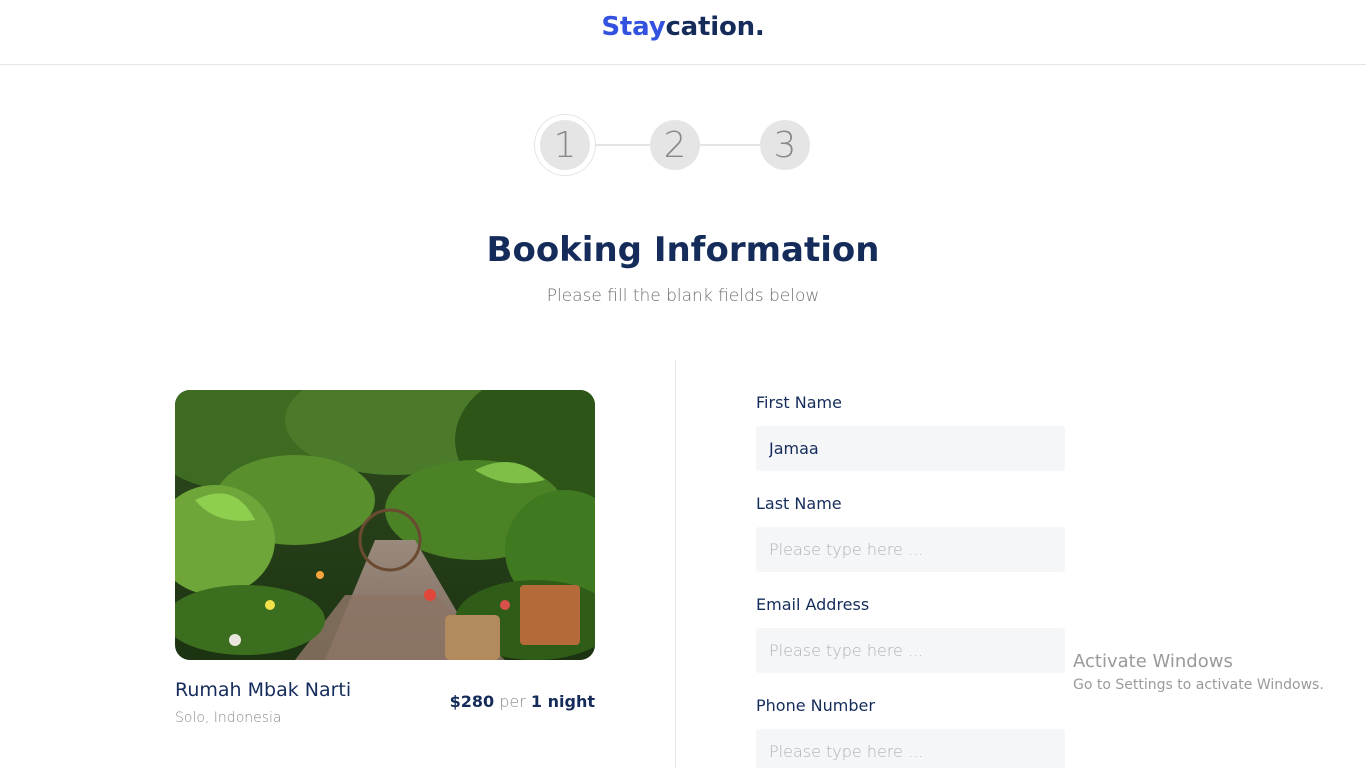 This screenshot has width=1366, height=768. I want to click on first-name-label: First Name, so click(799, 402).